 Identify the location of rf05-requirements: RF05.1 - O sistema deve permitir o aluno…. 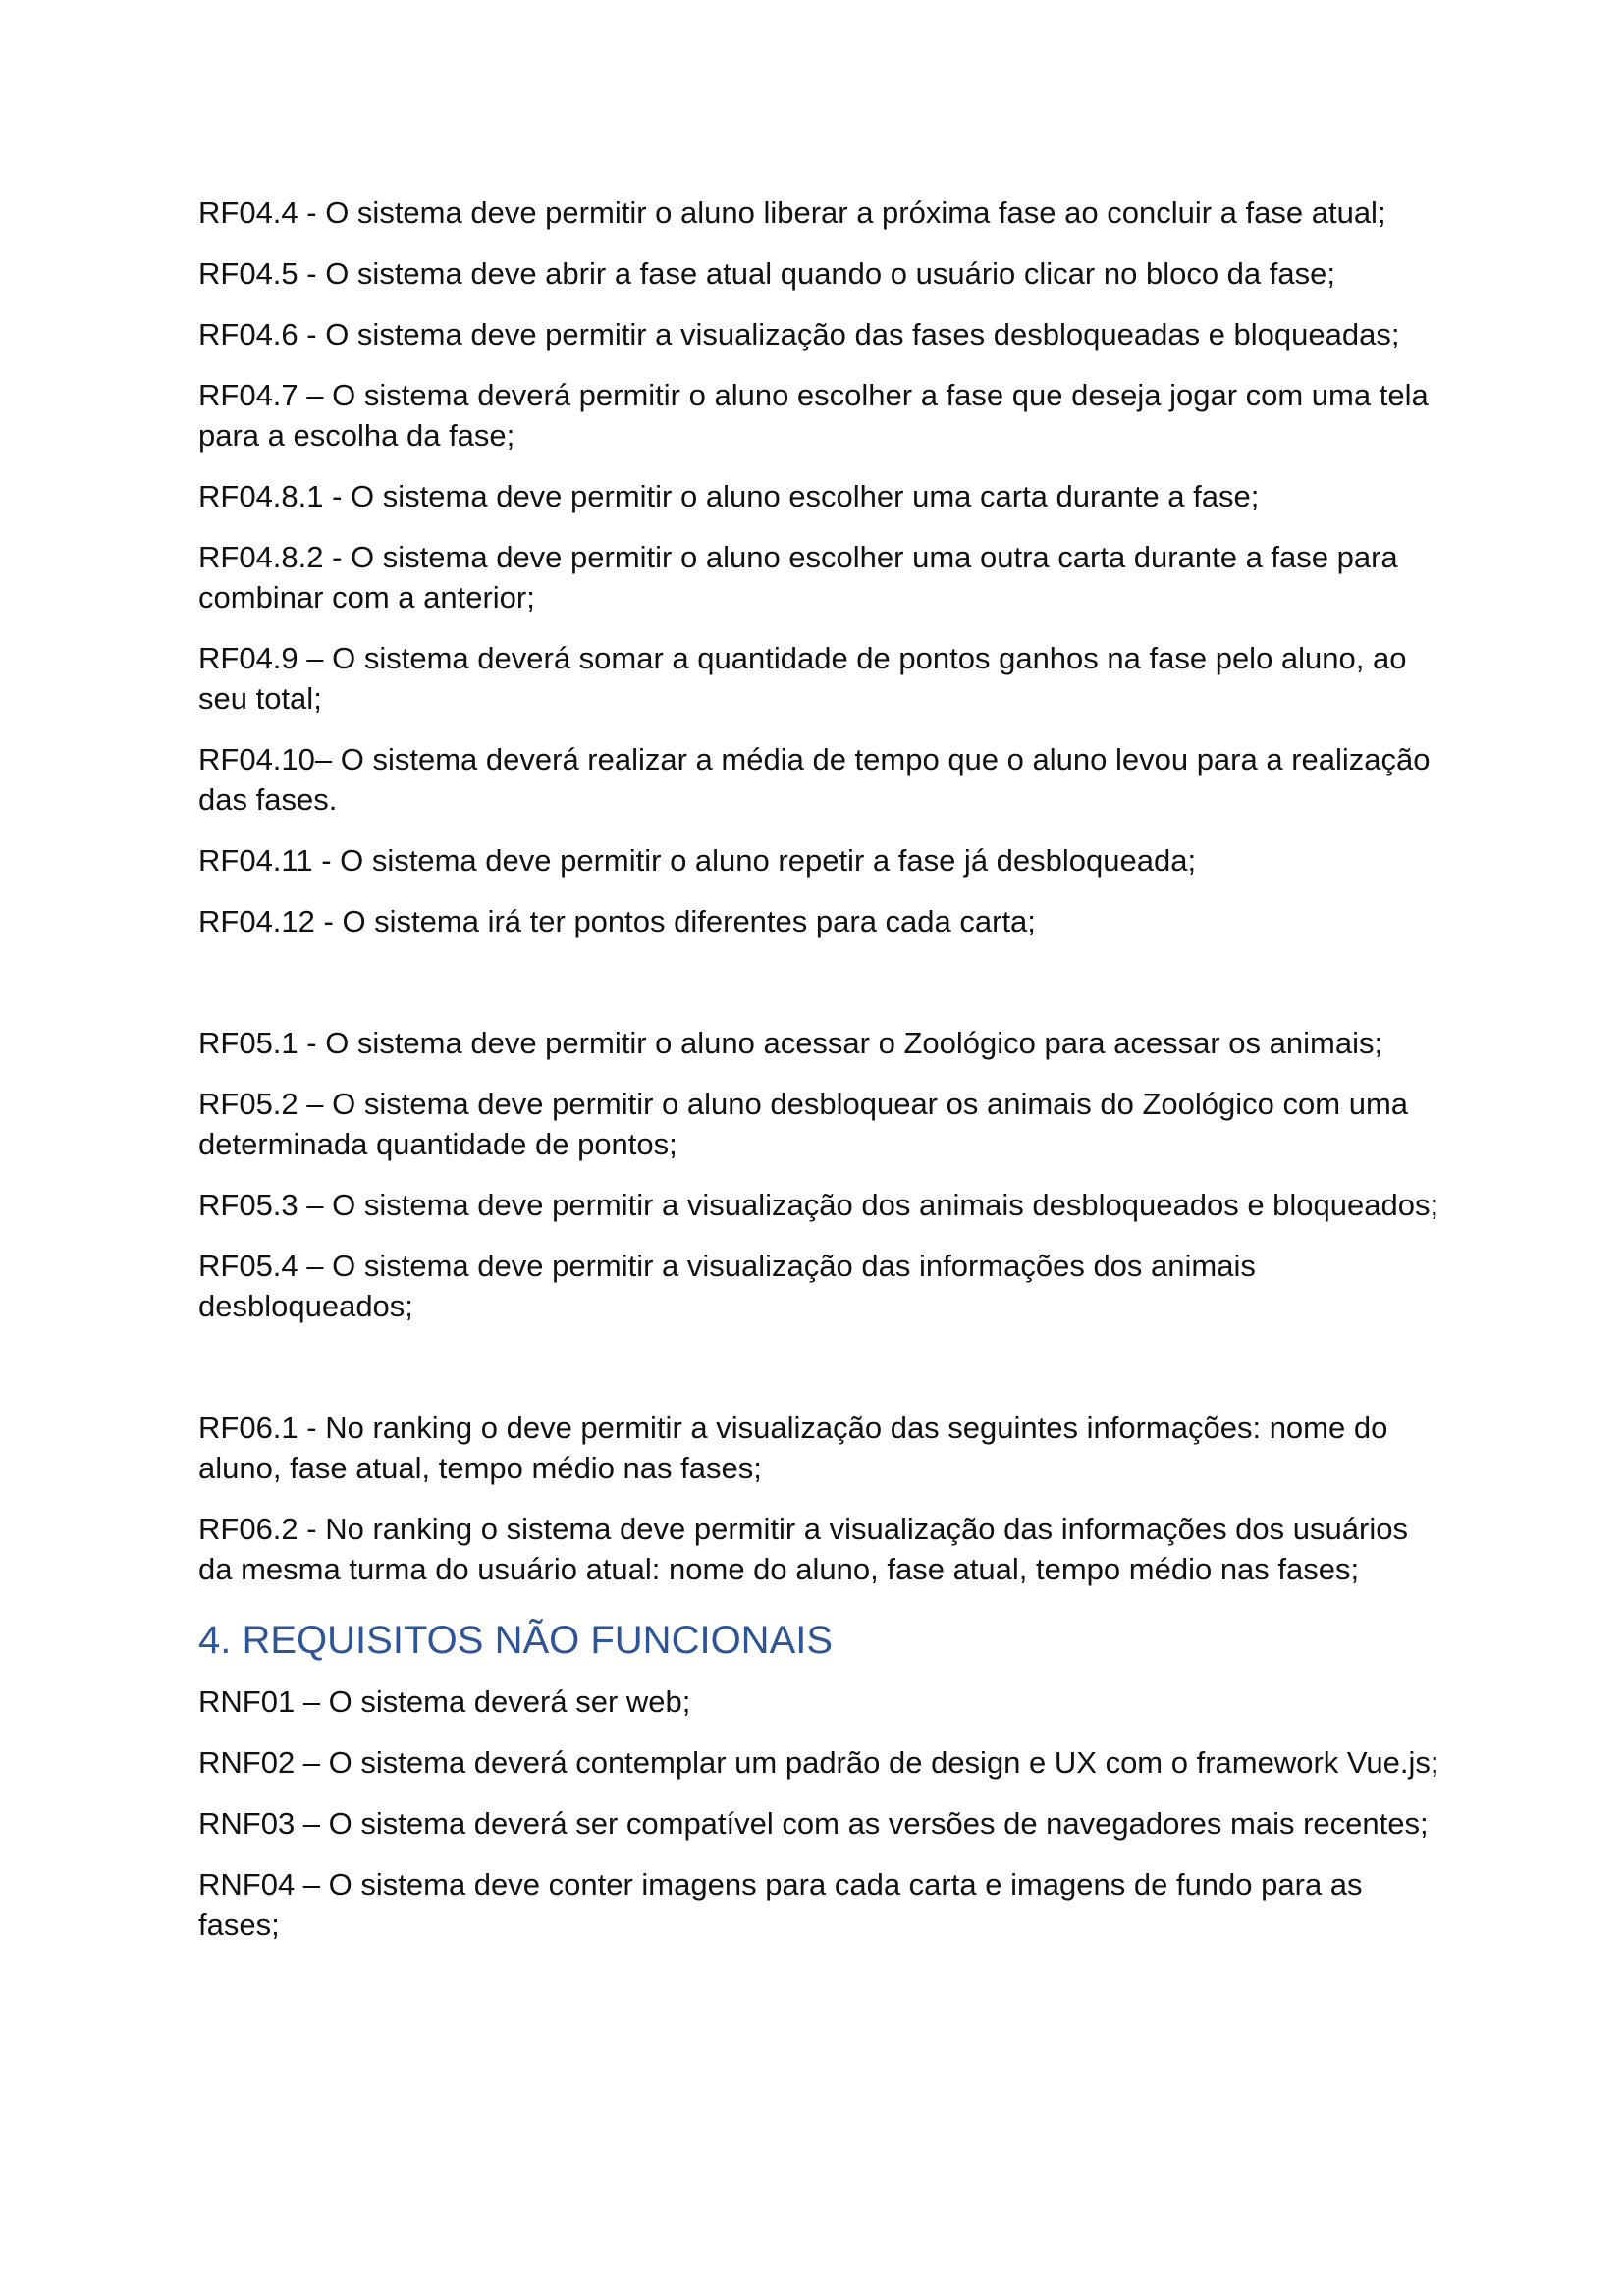
(821, 1174).